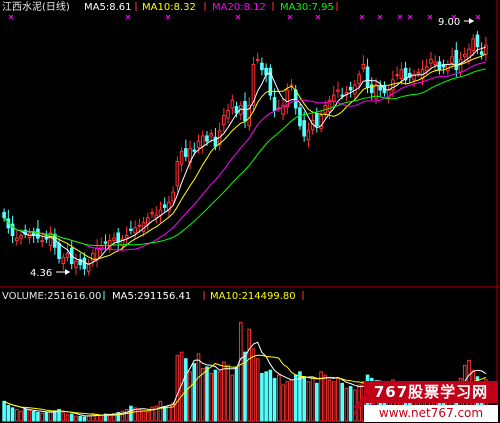  What do you see at coordinates (253, 296) in the screenshot?
I see `volume-ma10-legend: MA10:214499.80` at bounding box center [253, 296].